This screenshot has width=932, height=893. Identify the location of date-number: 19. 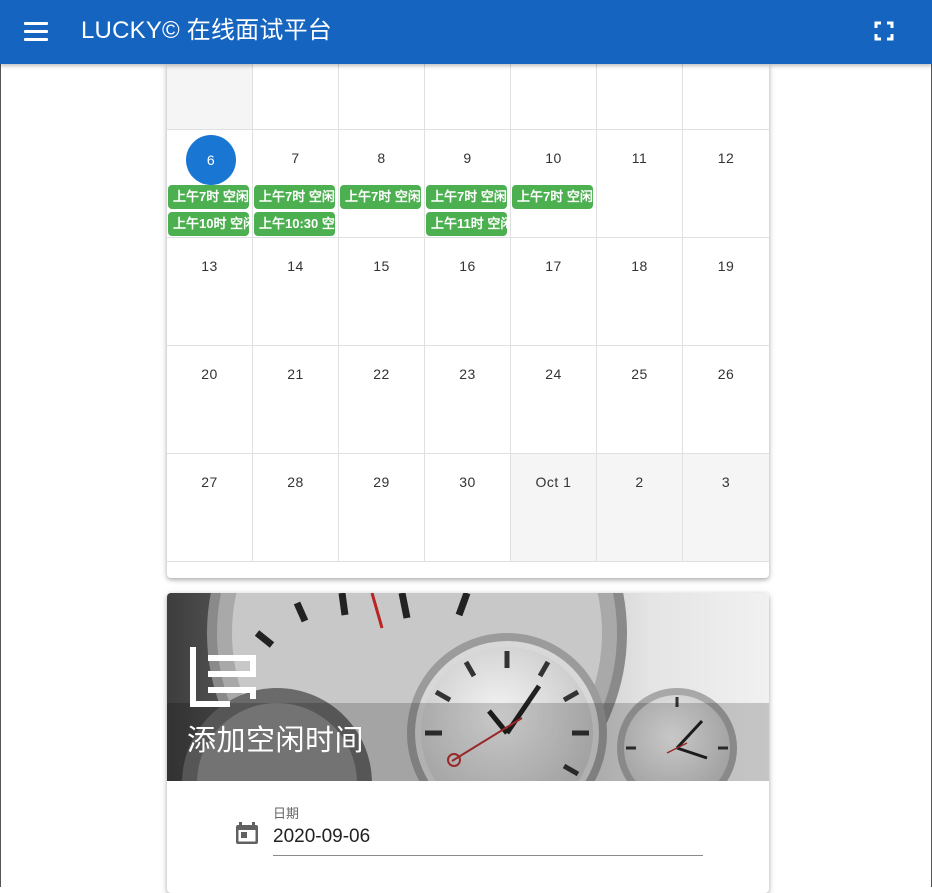
(726, 266).